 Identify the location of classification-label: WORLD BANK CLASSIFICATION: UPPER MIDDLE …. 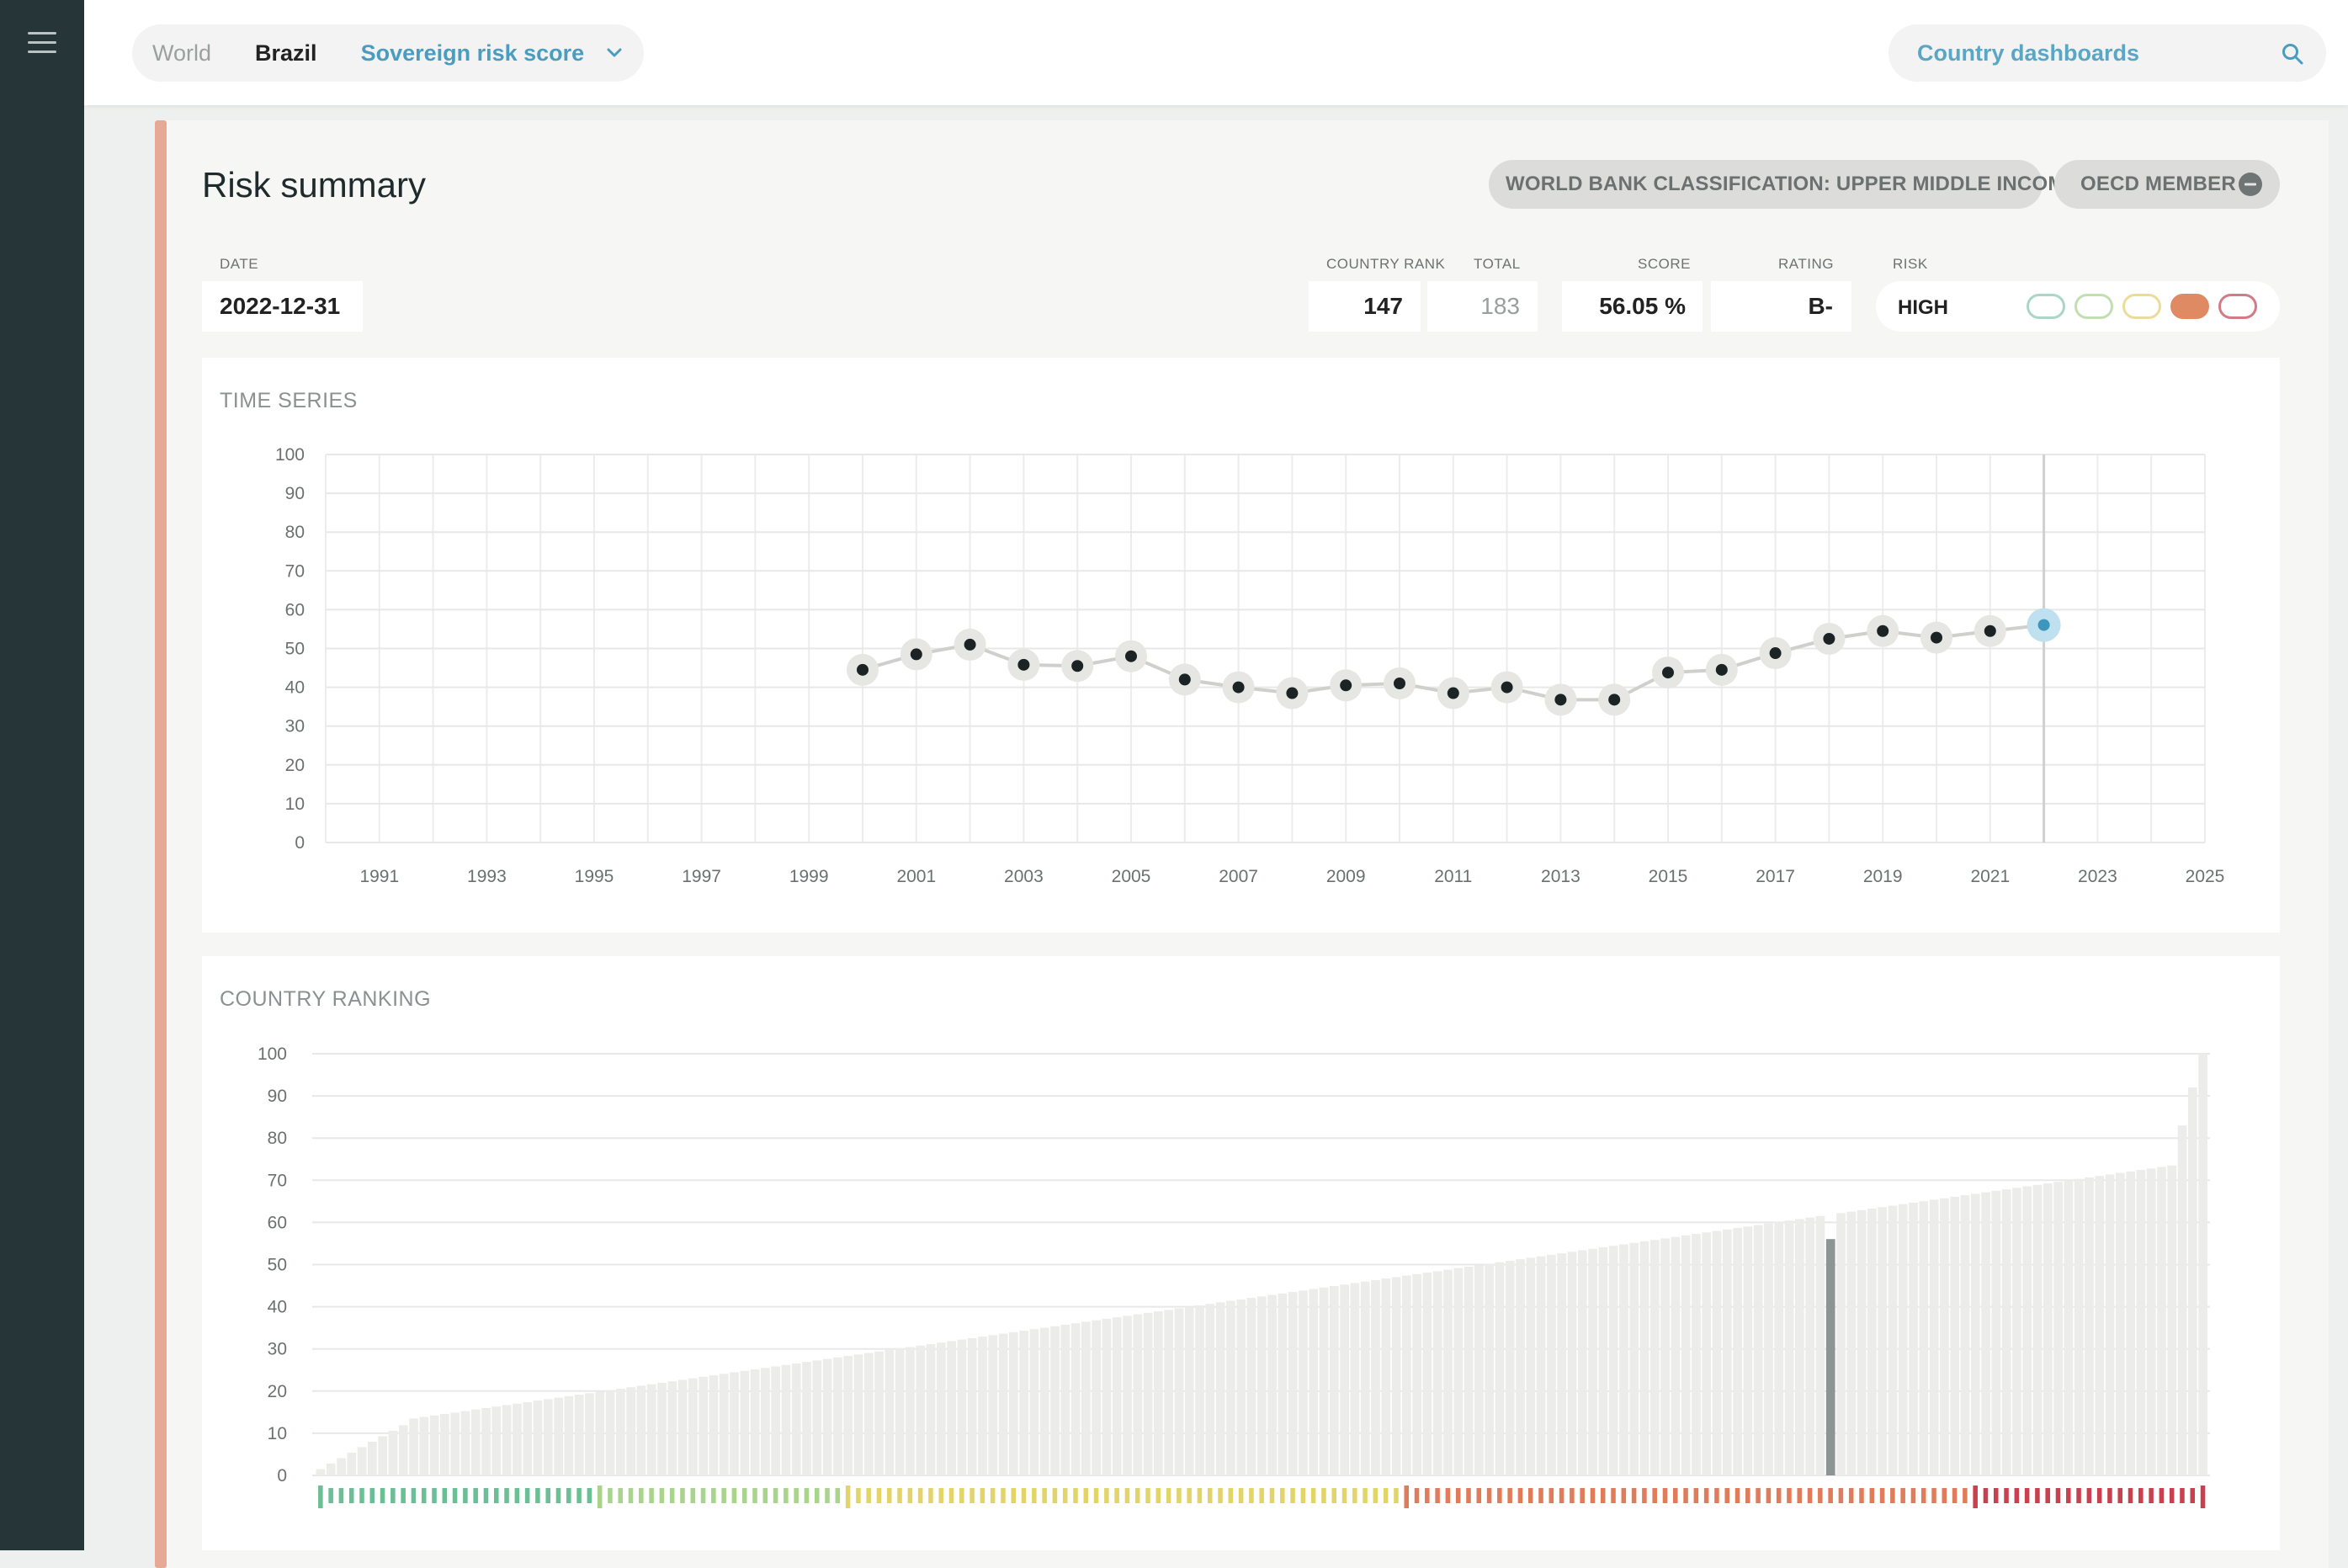
(1793, 184).